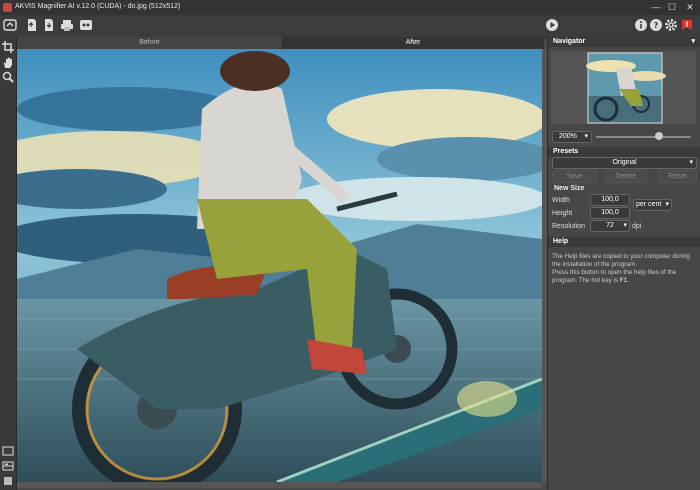 The image size is (700, 490). Describe the element at coordinates (610, 200) in the screenshot. I see `width-input: 100,0` at that location.